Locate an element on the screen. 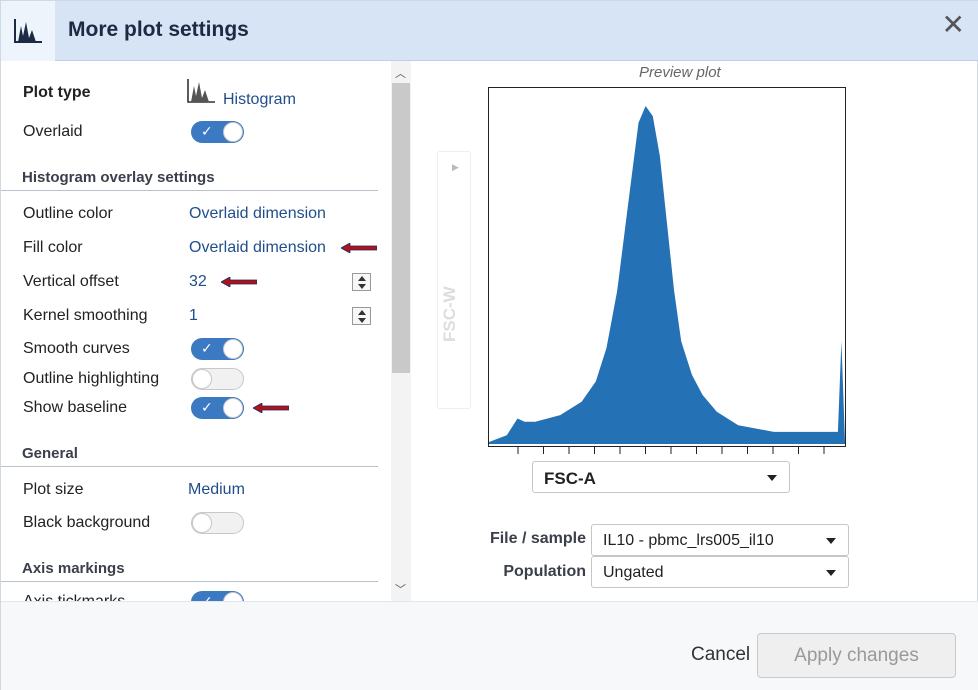 This screenshot has height=690, width=978. vertical-offset-stepper is located at coordinates (361, 282).